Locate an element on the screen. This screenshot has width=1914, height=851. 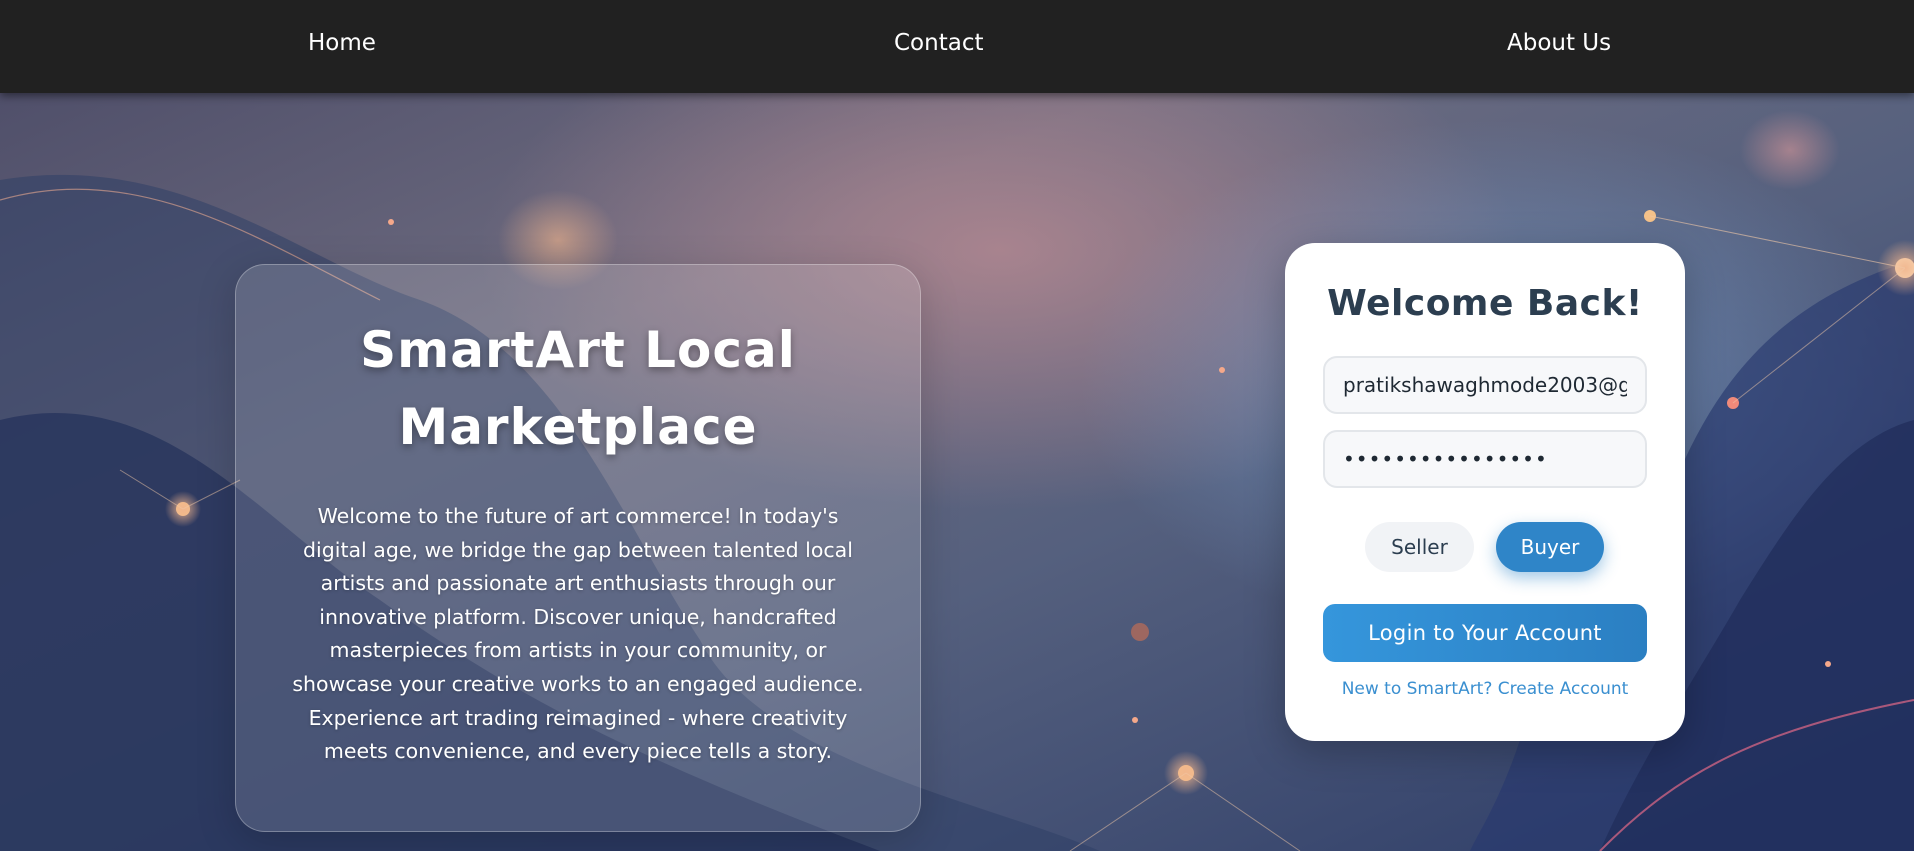
hero-title: SmartArt Local Marketplace is located at coordinates (578, 389).